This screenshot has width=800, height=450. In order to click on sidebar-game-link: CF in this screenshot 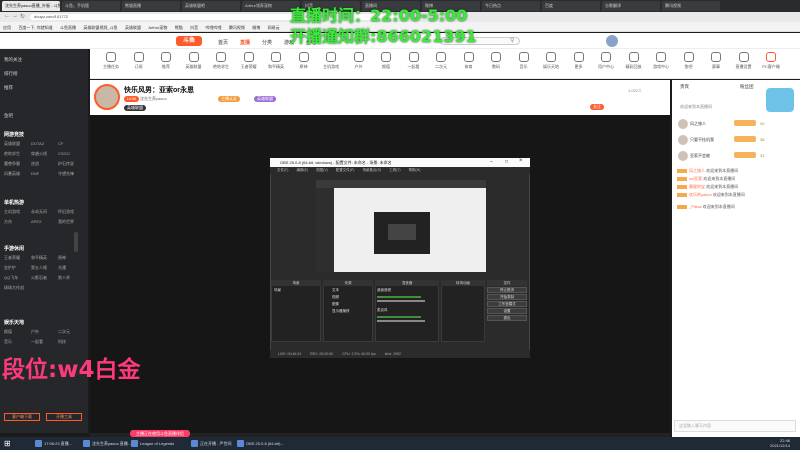, I will do `click(60, 143)`.